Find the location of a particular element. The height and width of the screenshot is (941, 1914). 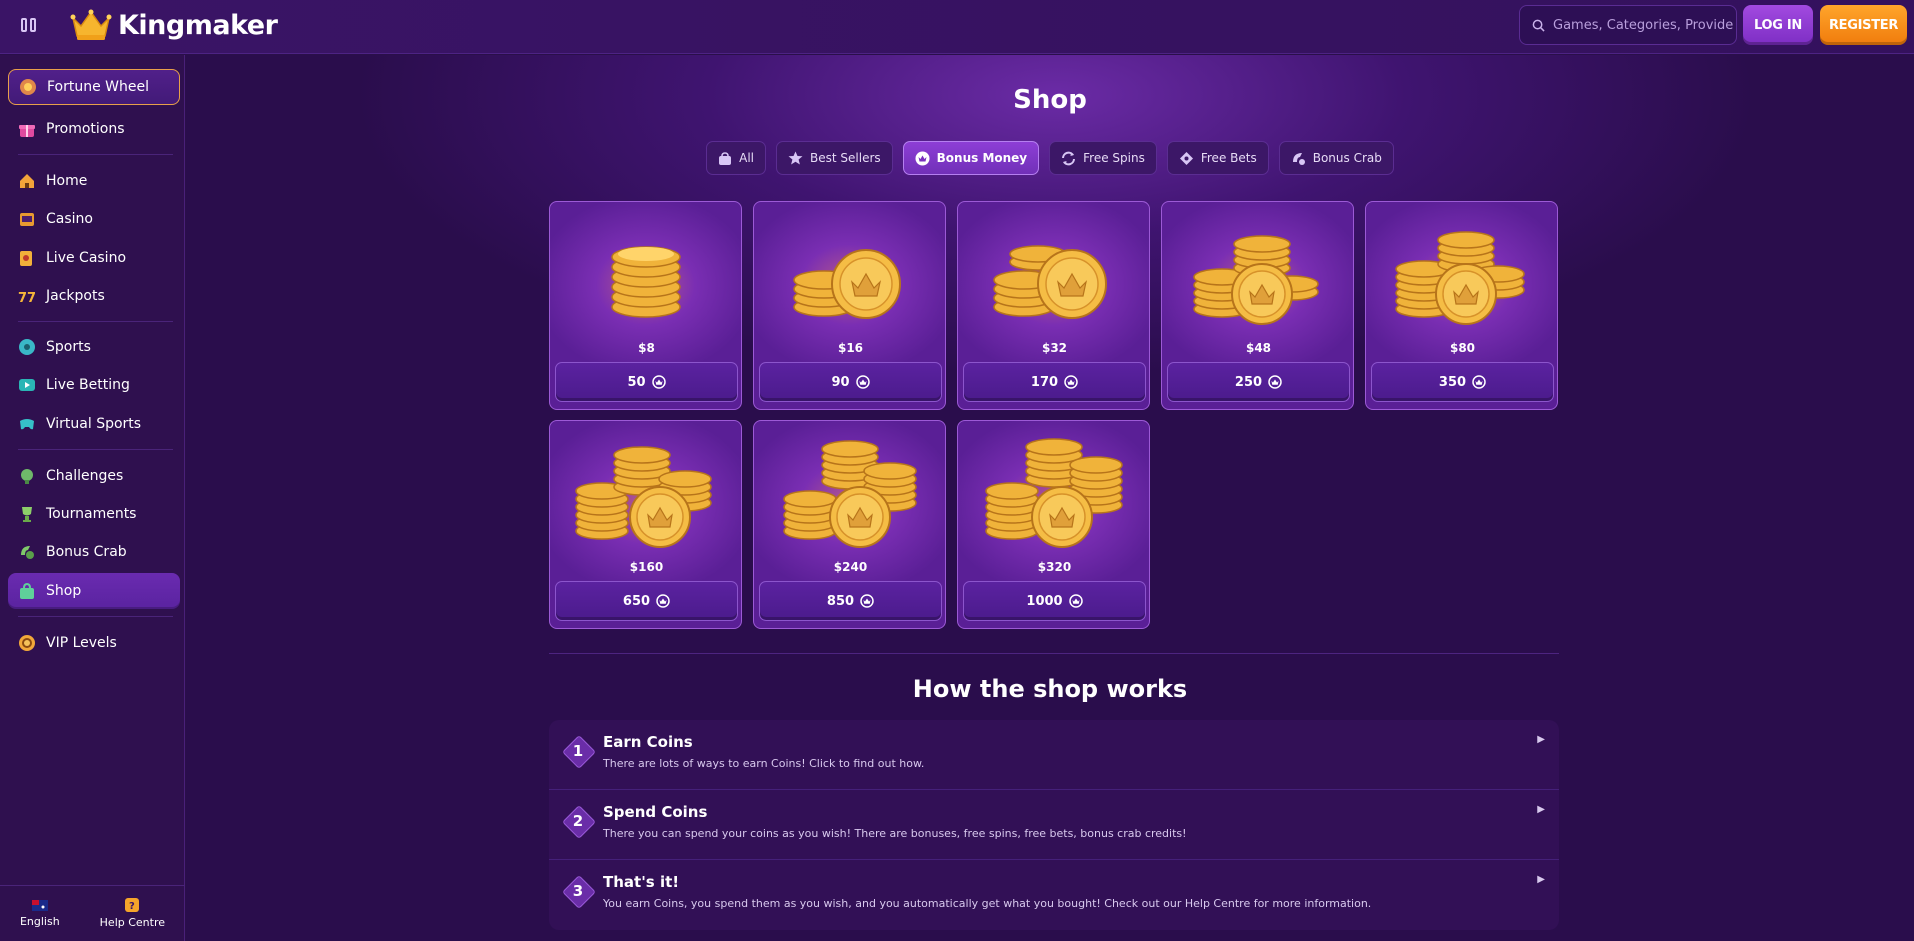

language-selector: English is located at coordinates (39, 913).